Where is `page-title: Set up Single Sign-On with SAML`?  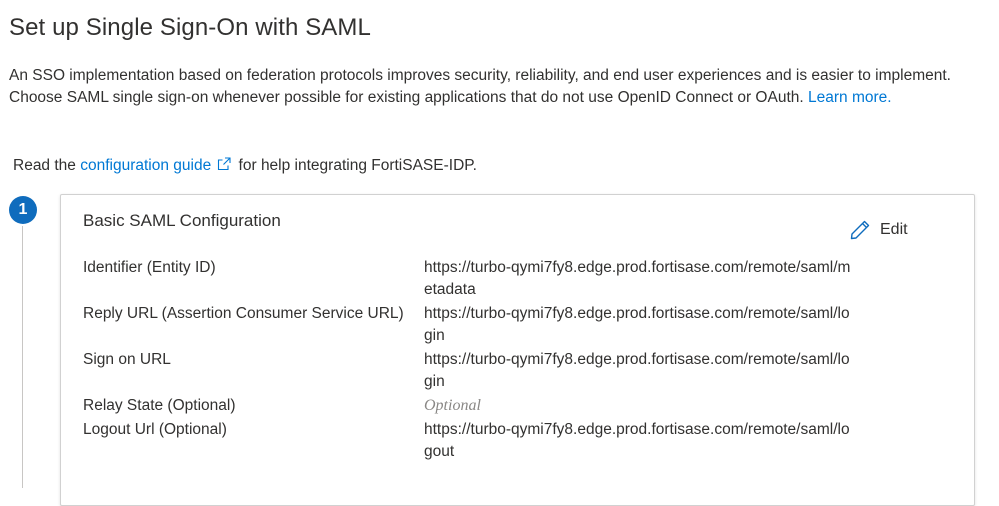 page-title: Set up Single Sign-On with SAML is located at coordinates (190, 27).